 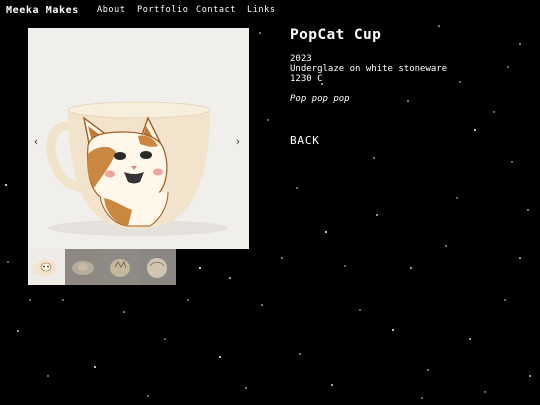 I want to click on item-title: PopCat Cup, so click(x=336, y=35).